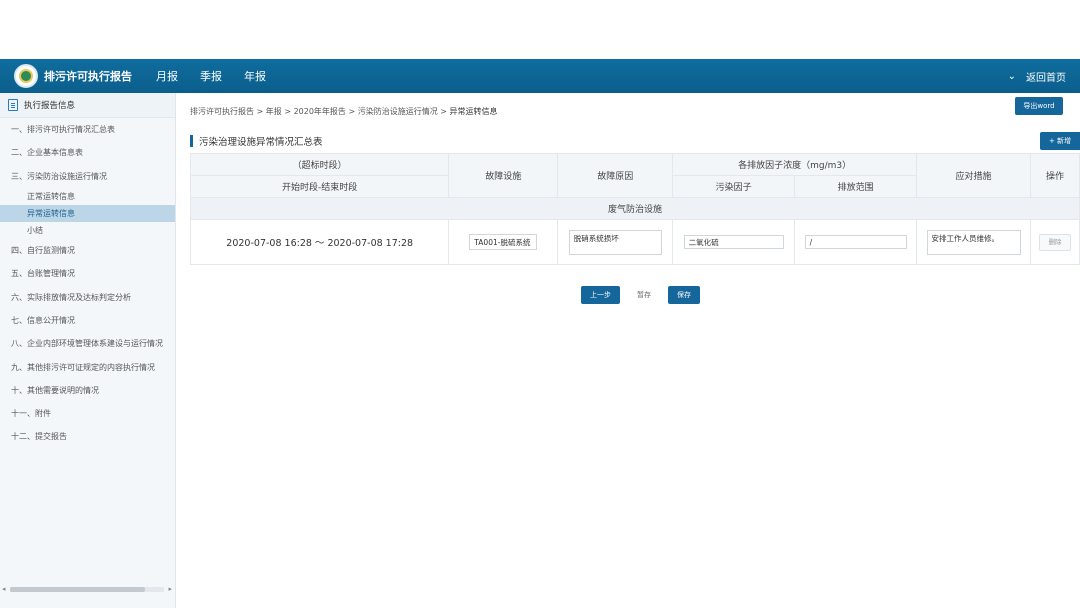 Image resolution: width=1080 pixels, height=608 pixels. I want to click on scrollbar-thumb, so click(77, 589).